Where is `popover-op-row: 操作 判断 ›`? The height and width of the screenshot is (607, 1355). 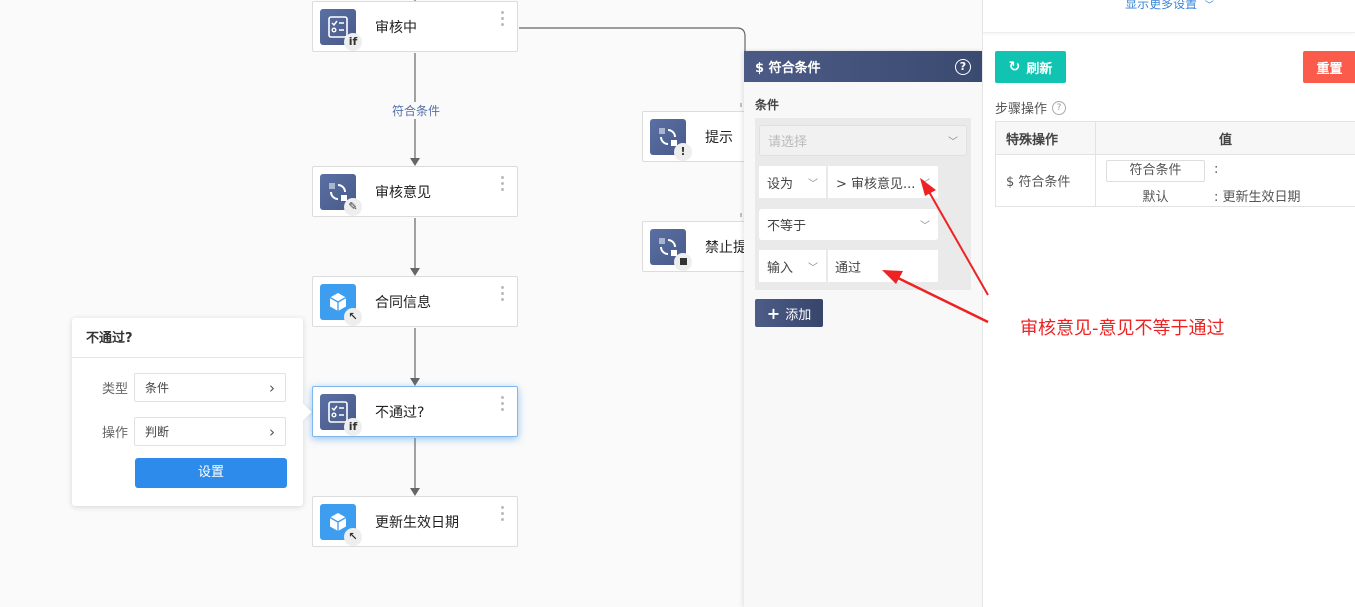 popover-op-row: 操作 判断 › is located at coordinates (186, 431).